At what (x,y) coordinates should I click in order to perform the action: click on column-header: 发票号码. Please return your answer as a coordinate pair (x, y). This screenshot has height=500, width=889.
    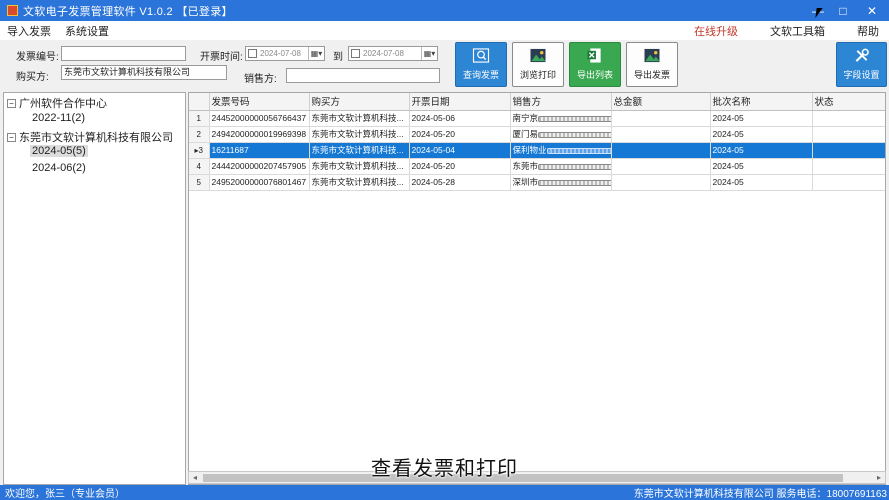
    Looking at the image, I should click on (259, 102).